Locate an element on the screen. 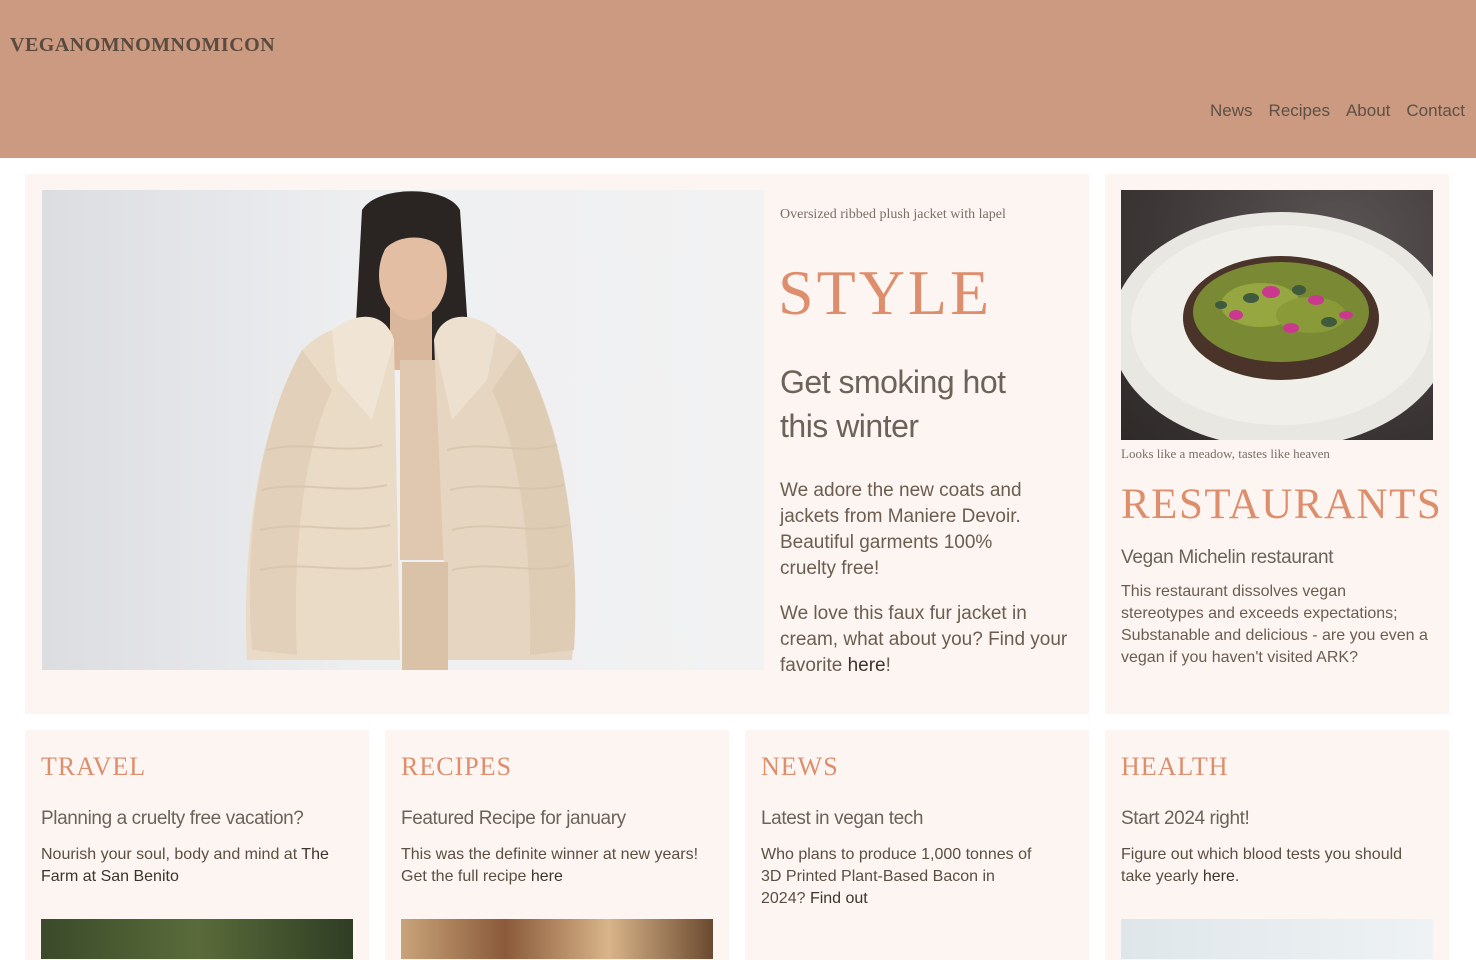 The width and height of the screenshot is (1476, 960). hero-paragraph-2-end: ! is located at coordinates (888, 665).